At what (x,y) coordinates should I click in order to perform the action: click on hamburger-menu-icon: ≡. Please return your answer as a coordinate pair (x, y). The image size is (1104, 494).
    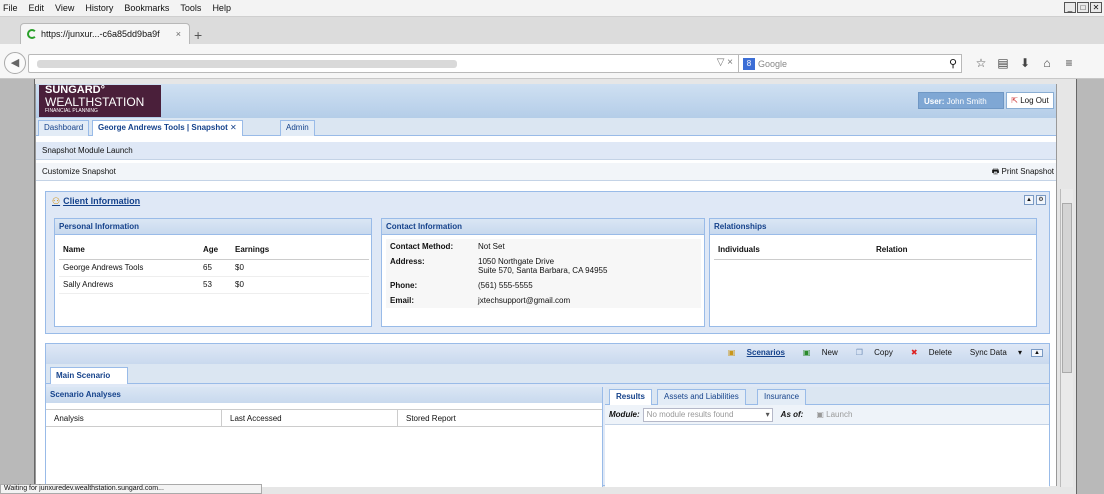
    Looking at the image, I should click on (1069, 63).